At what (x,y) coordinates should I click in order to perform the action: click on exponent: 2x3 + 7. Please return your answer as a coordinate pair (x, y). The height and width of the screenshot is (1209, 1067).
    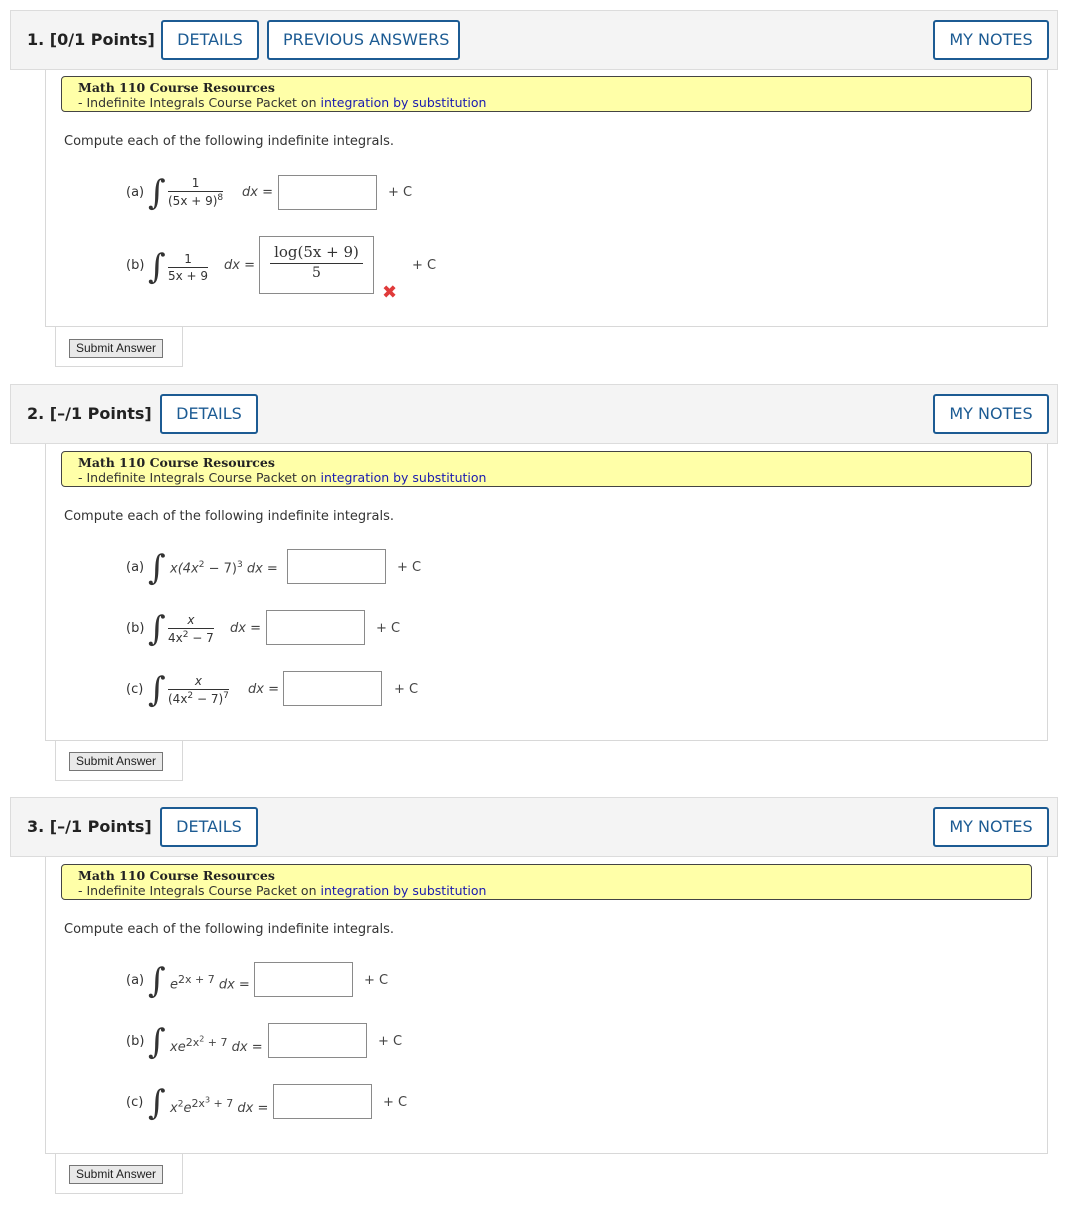
    Looking at the image, I should click on (212, 1102).